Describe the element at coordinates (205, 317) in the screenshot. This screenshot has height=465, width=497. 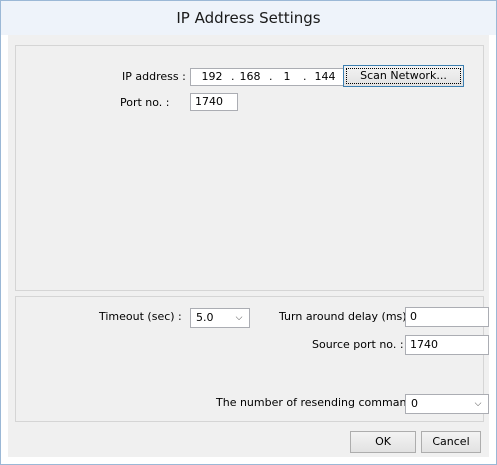
I see `timeout-value: 5.0` at that location.